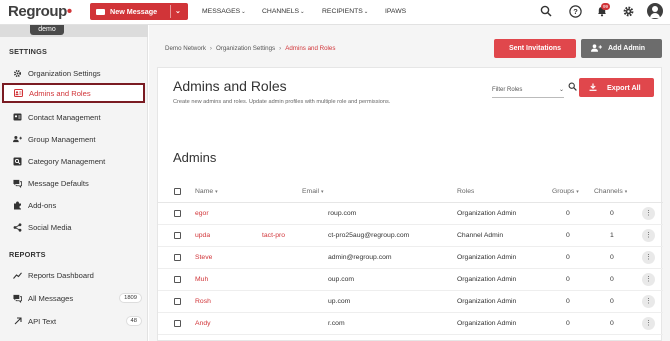  Describe the element at coordinates (203, 257) in the screenshot. I see `admin-name-link: Steve` at that location.